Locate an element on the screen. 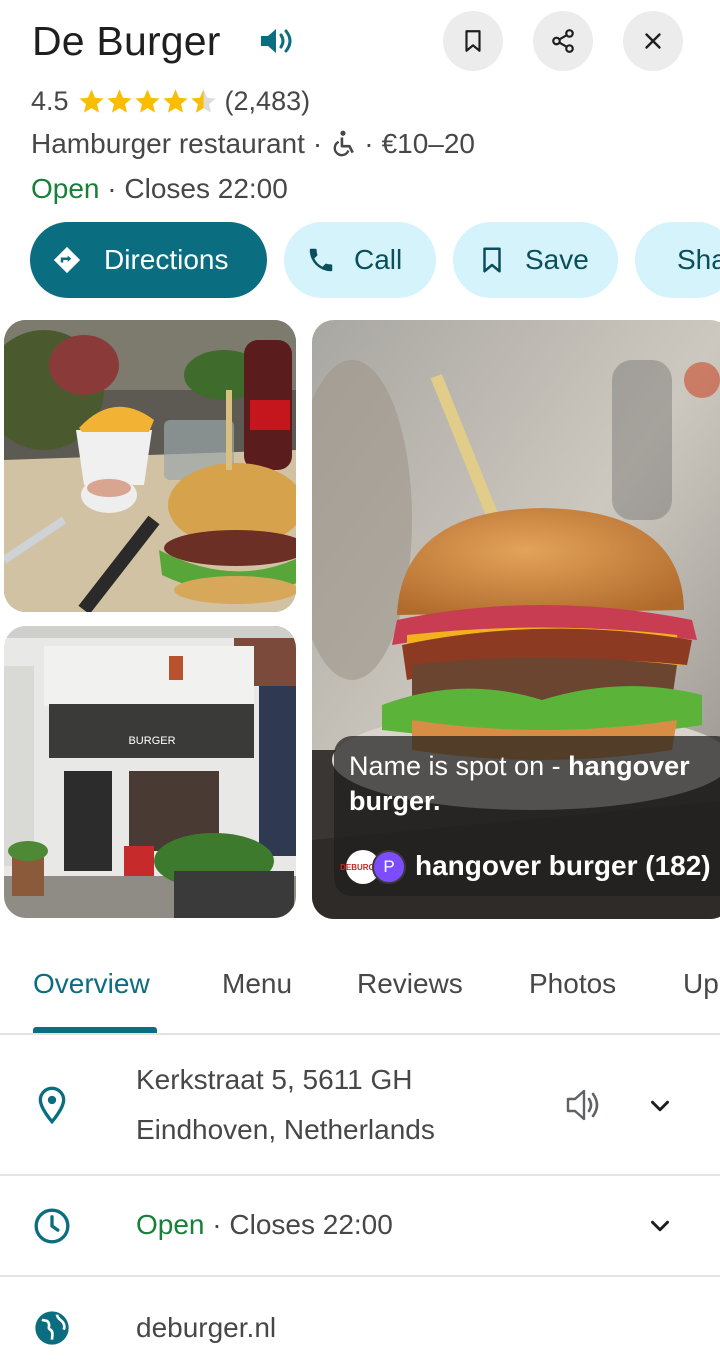  action-chips: Directions Call Save Share is located at coordinates (375, 260).